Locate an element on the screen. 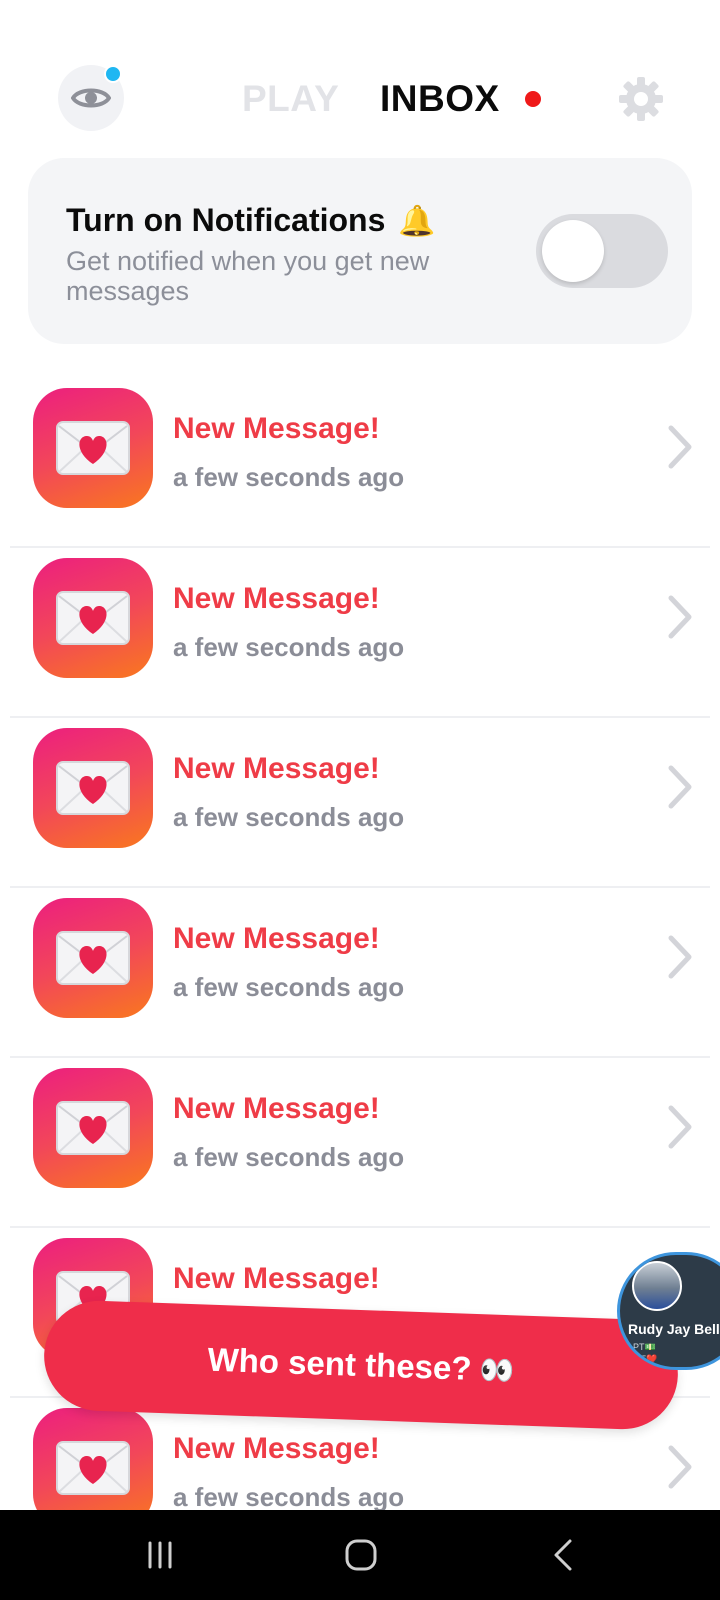  new-indicator-dot is located at coordinates (113, 74).